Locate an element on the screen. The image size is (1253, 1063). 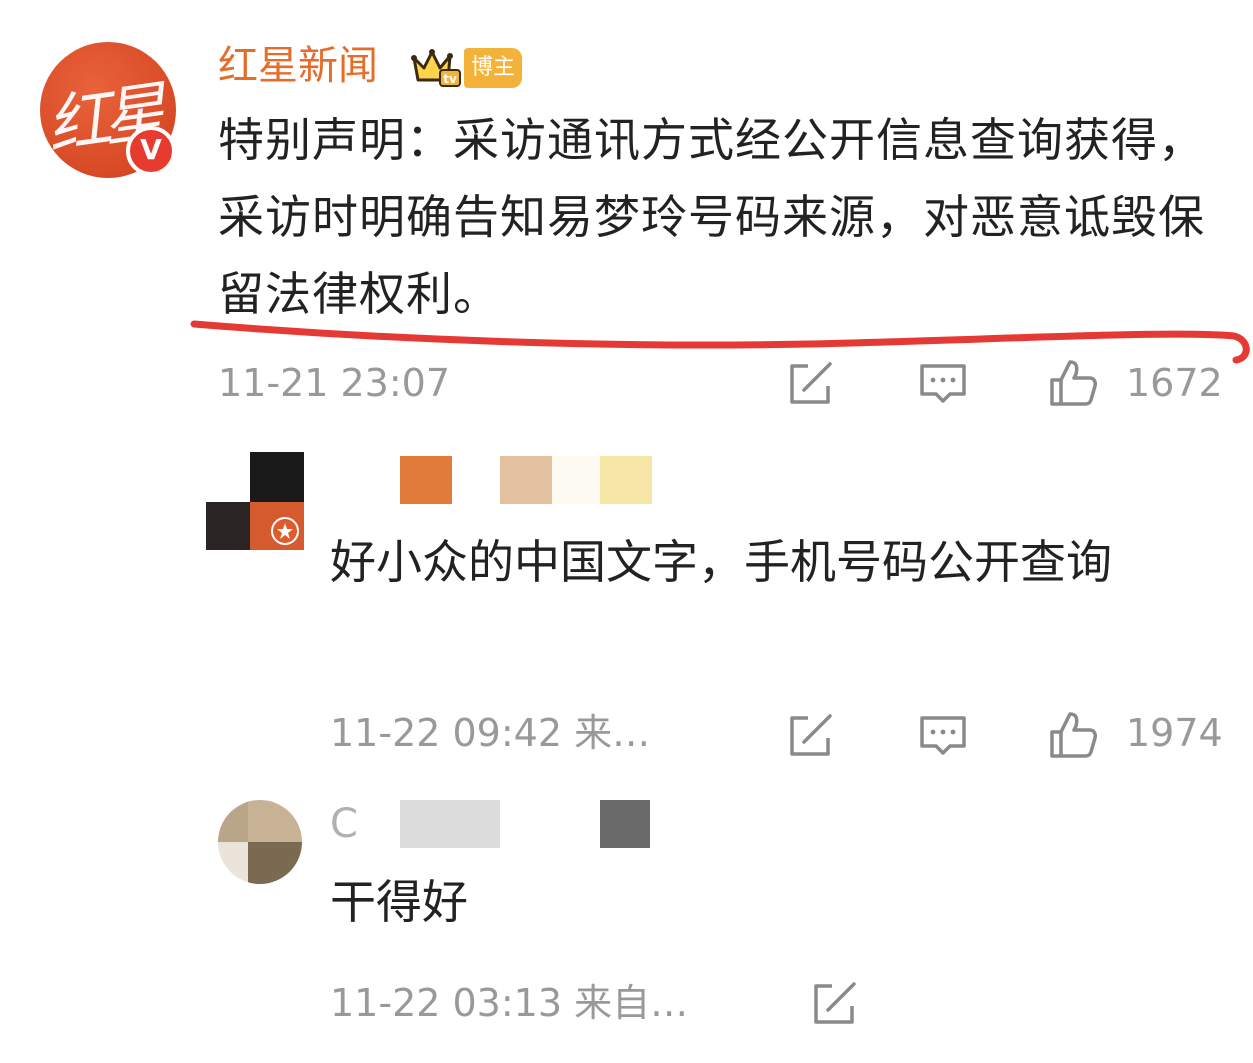
verified-badge: V is located at coordinates (151, 151).